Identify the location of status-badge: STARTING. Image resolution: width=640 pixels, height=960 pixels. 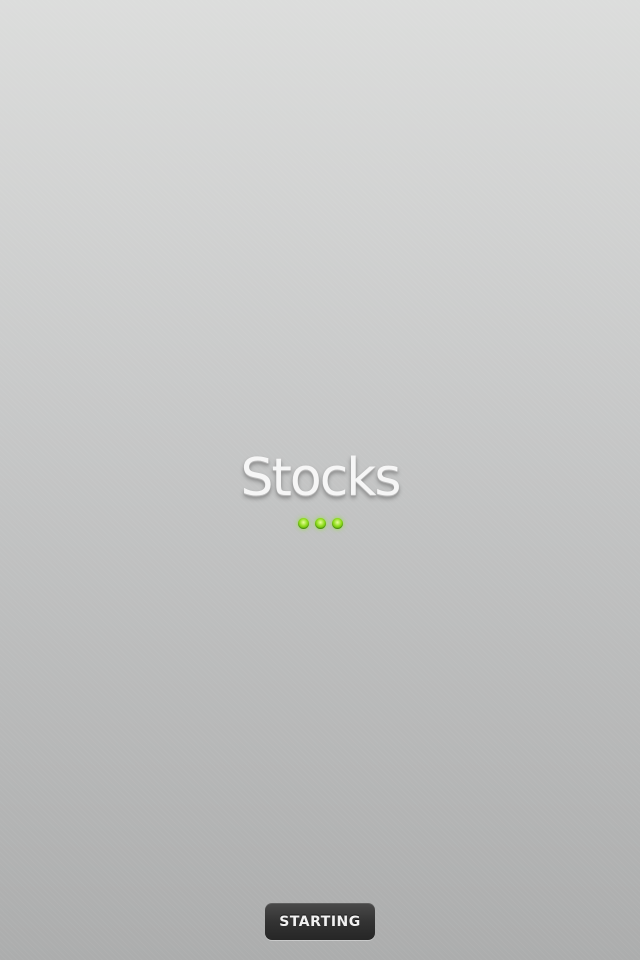
(320, 921).